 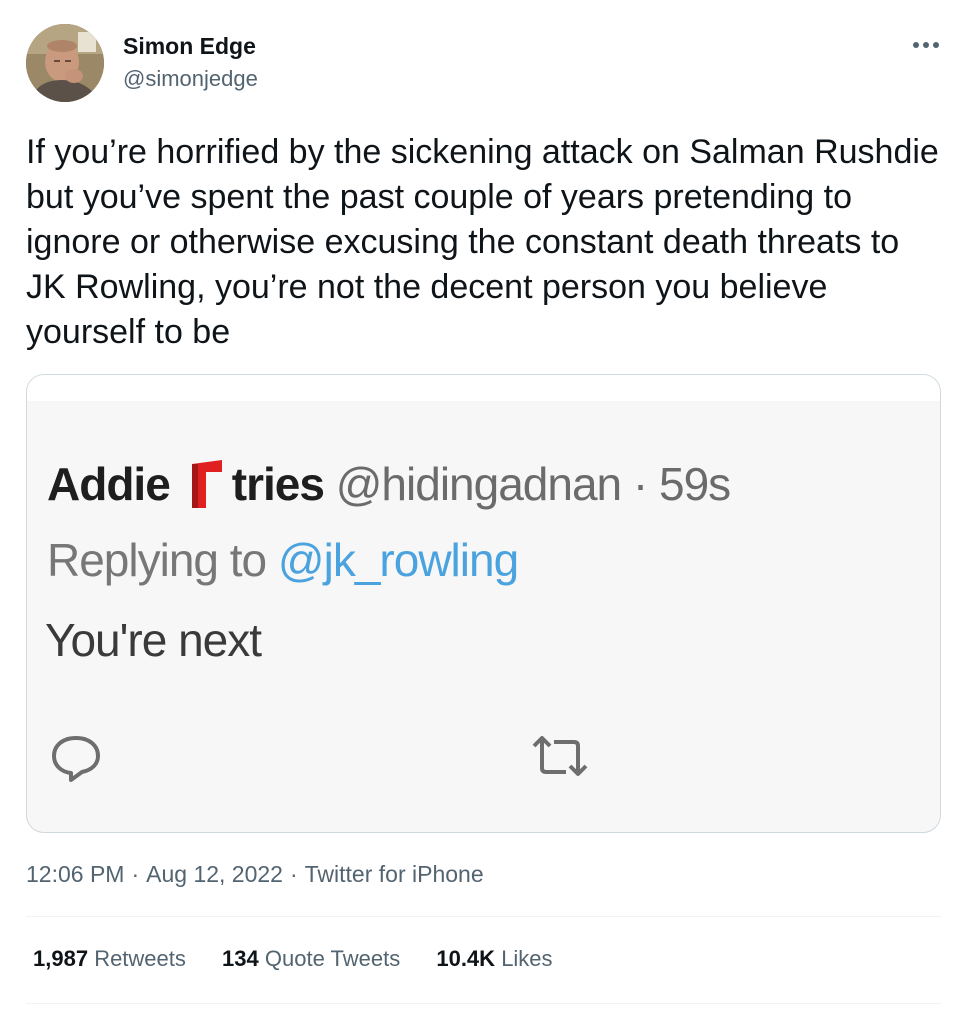 What do you see at coordinates (394, 874) in the screenshot?
I see `tweet-source: Twitter for iPhone` at bounding box center [394, 874].